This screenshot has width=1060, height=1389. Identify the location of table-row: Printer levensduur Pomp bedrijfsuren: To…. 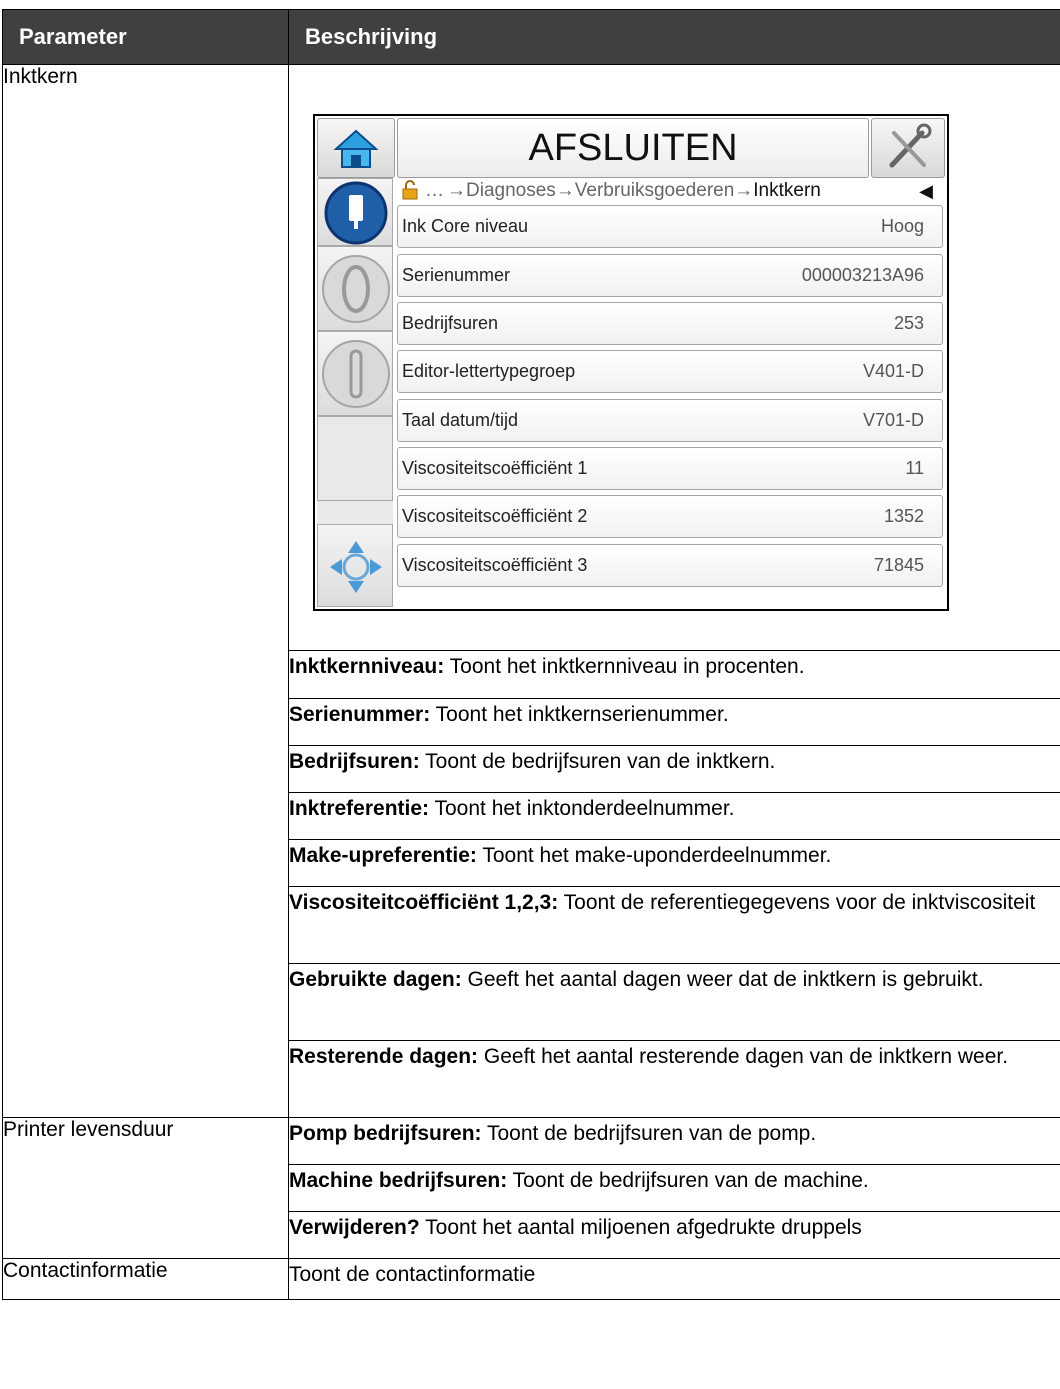
(531, 1188).